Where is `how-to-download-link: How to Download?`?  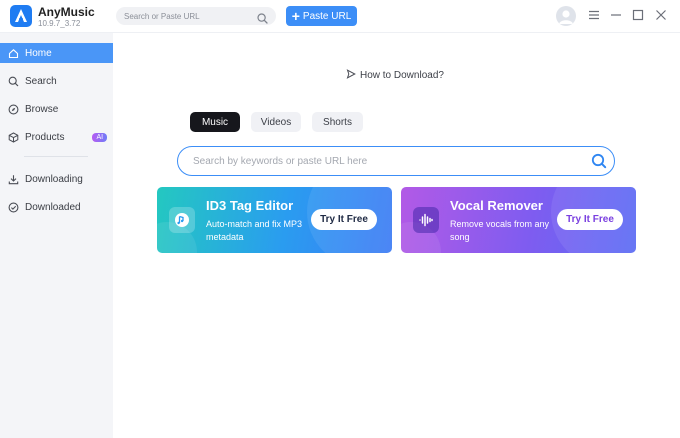
how-to-download-link: How to Download? is located at coordinates (395, 75).